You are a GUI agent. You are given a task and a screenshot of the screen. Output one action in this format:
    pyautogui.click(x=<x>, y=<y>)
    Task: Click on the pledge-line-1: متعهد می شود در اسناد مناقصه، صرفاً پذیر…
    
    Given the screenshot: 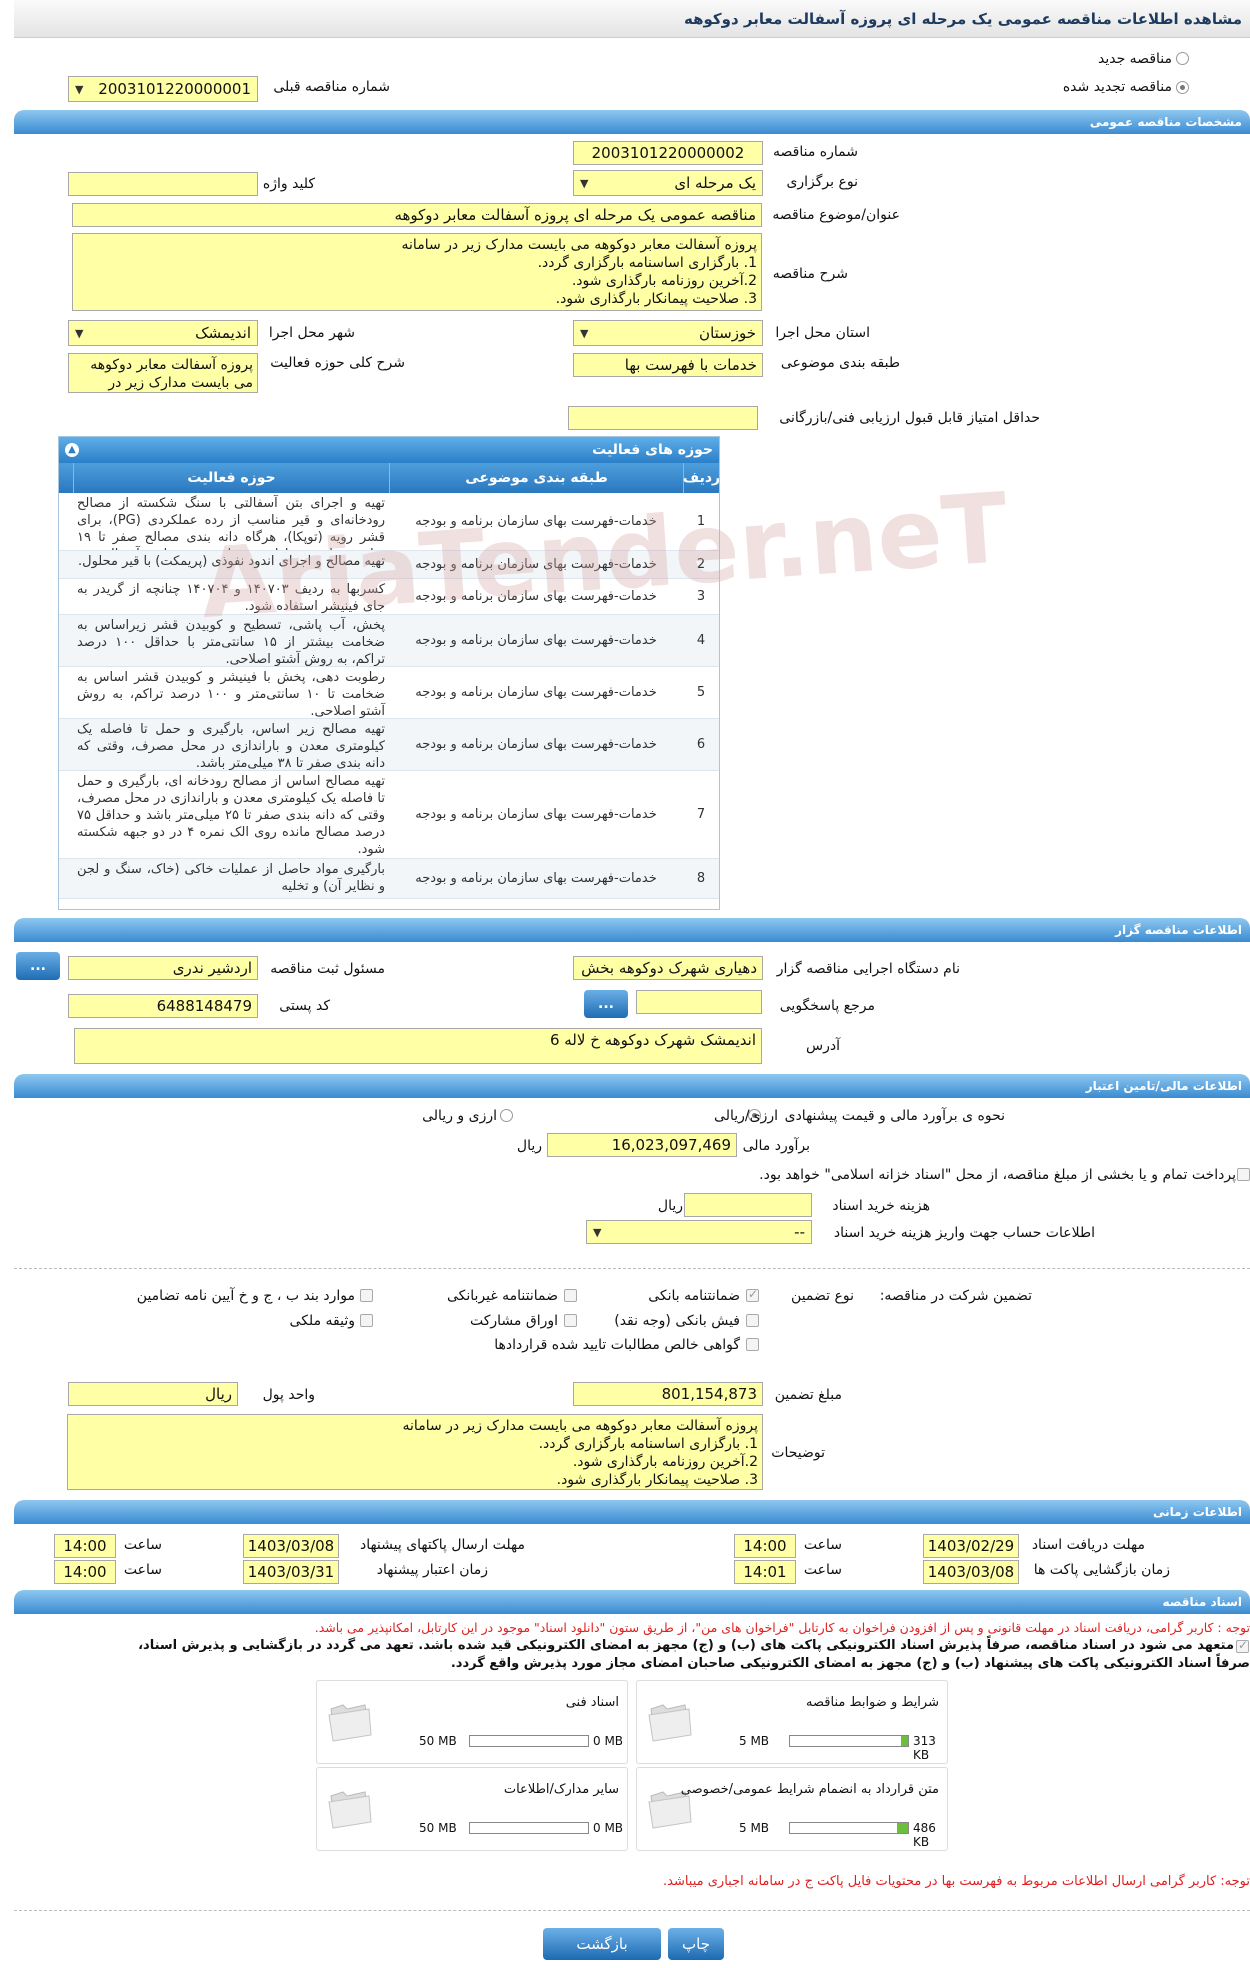 What is the action you would take?
    pyautogui.click(x=686, y=1645)
    